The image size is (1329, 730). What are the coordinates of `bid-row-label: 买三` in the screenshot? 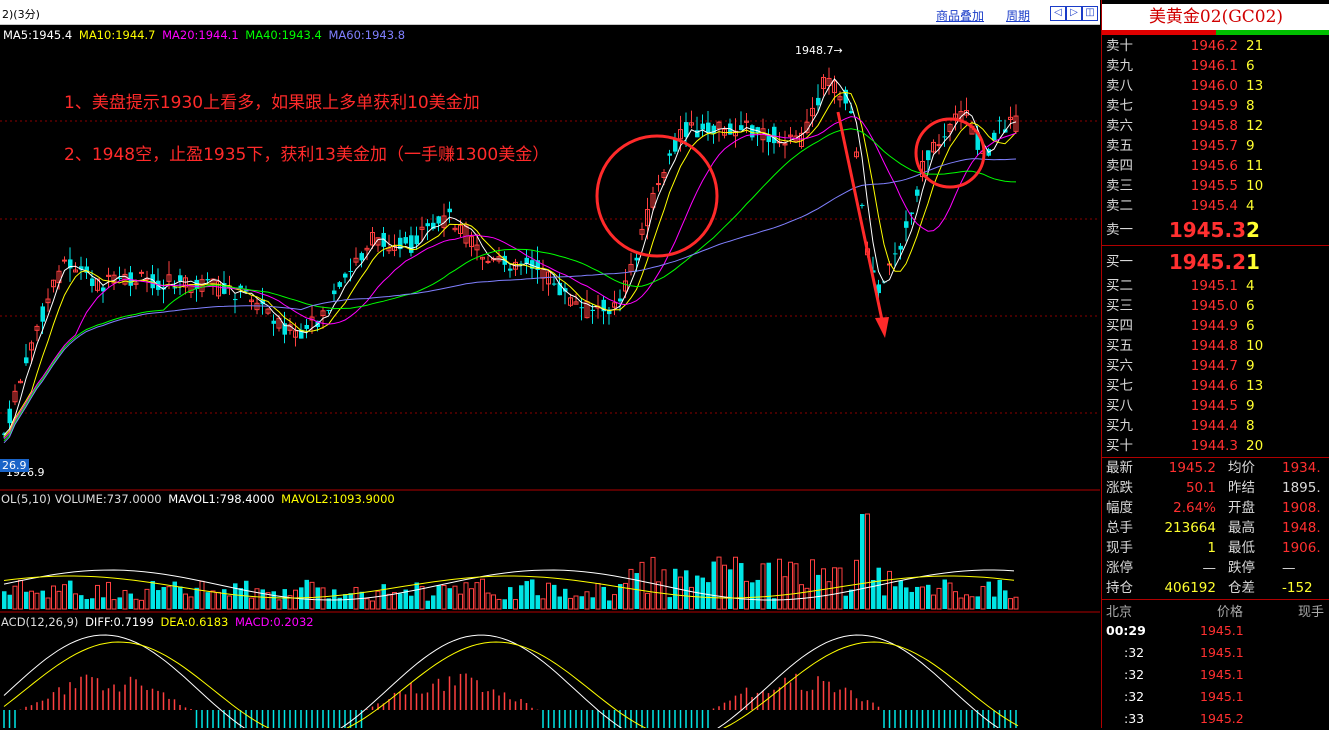 It's located at (1119, 306).